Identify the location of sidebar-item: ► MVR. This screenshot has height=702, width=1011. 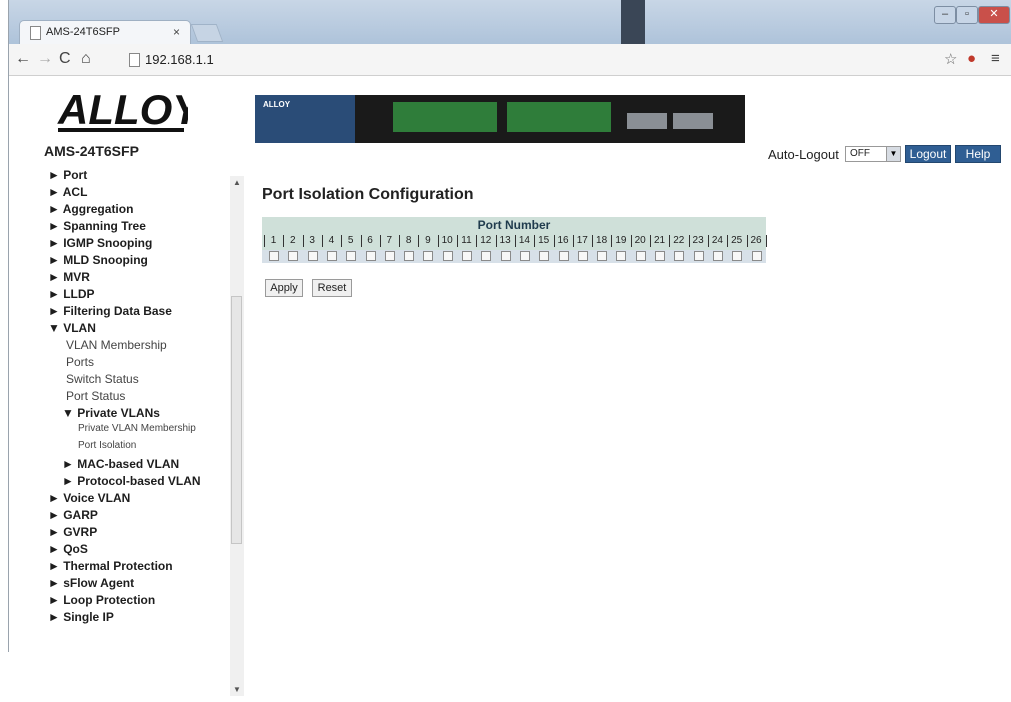
(69, 277).